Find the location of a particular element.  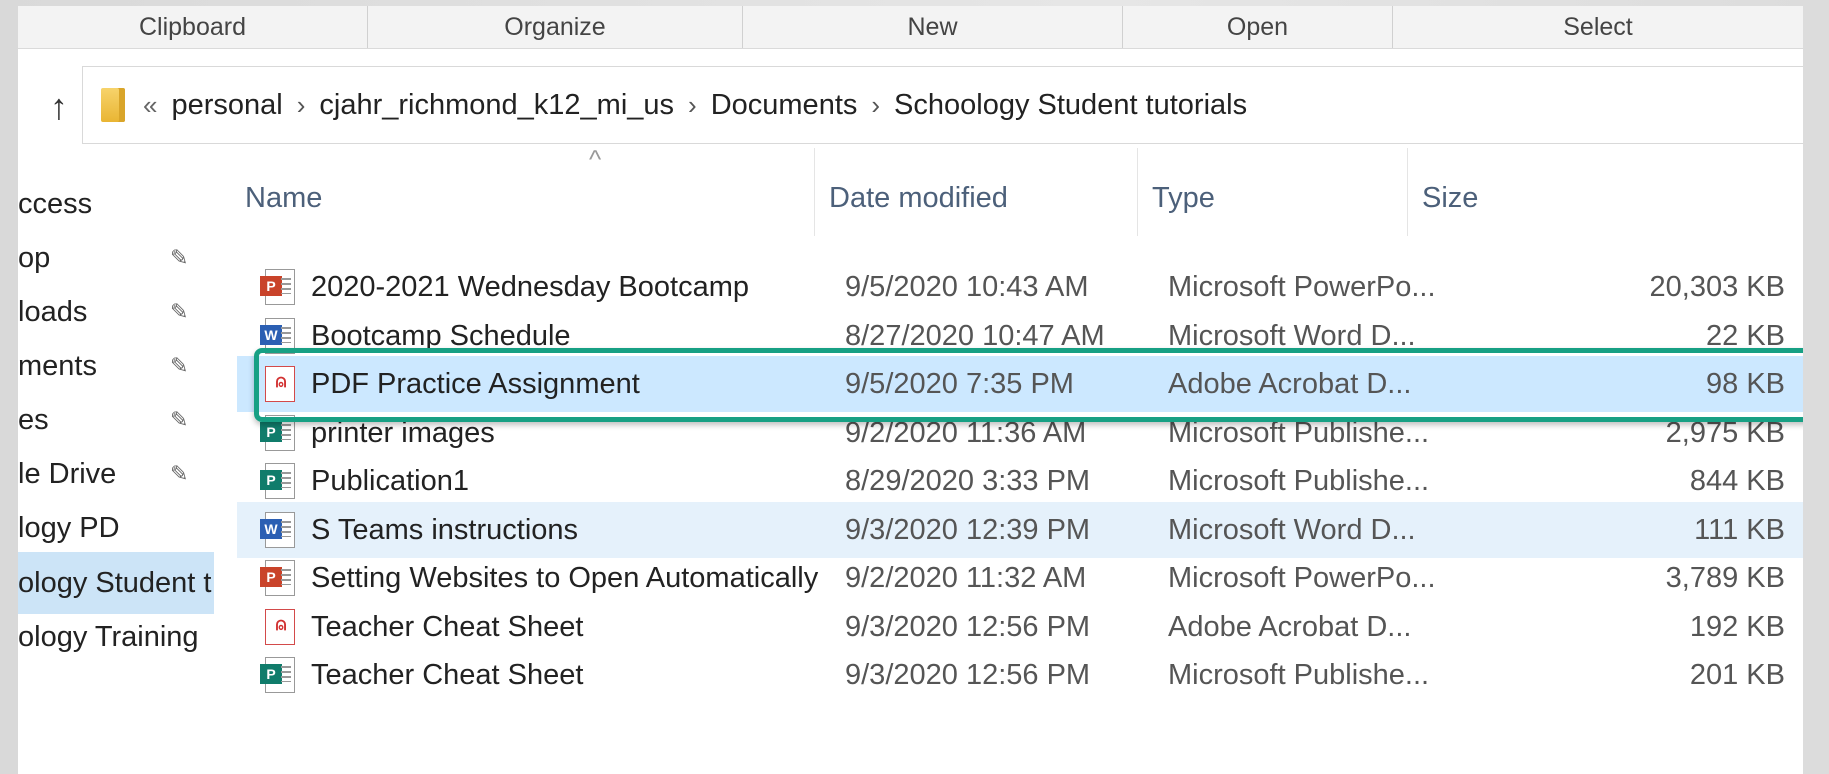

nav-item-label: ology Student t is located at coordinates (115, 583).